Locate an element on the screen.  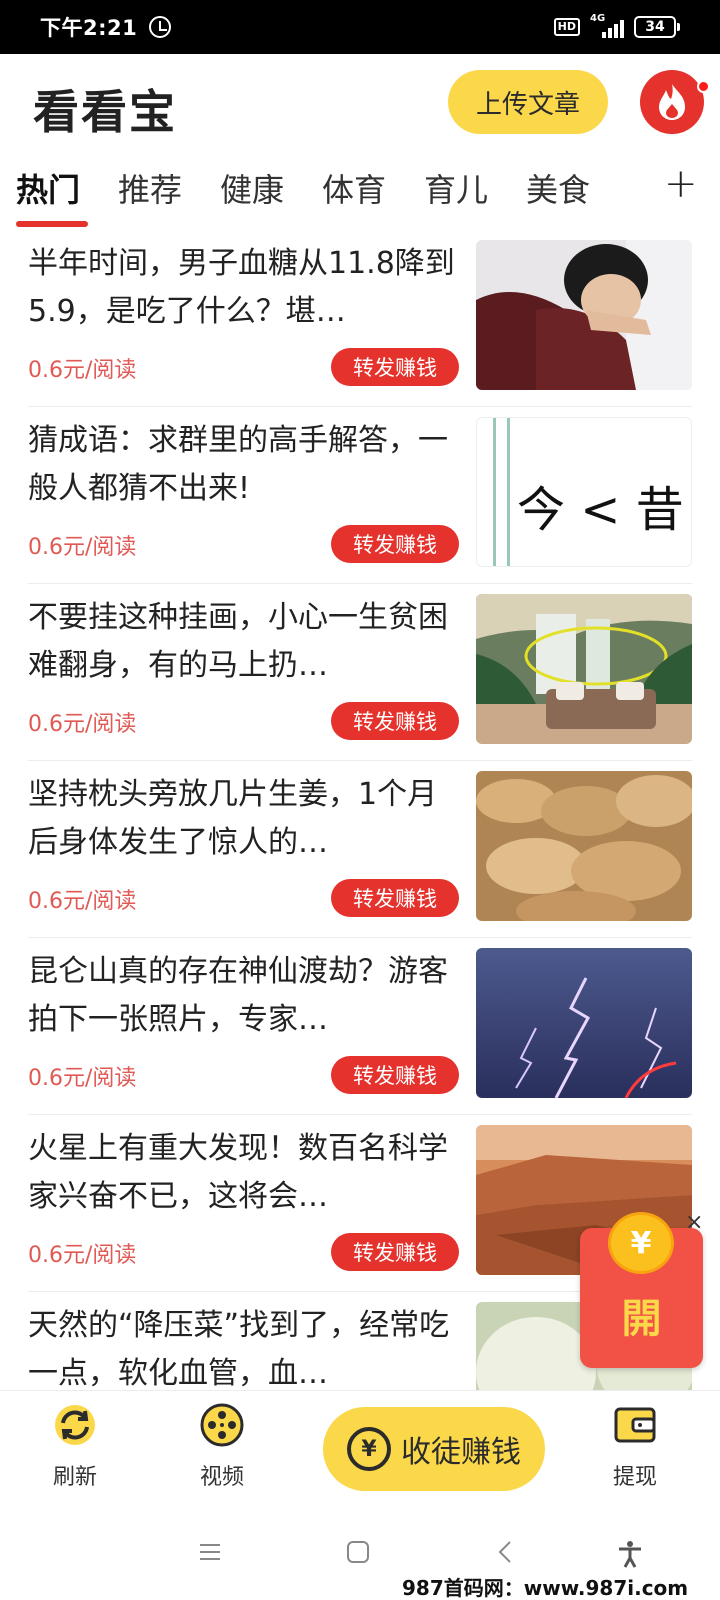
back-icon is located at coordinates (506, 1552).